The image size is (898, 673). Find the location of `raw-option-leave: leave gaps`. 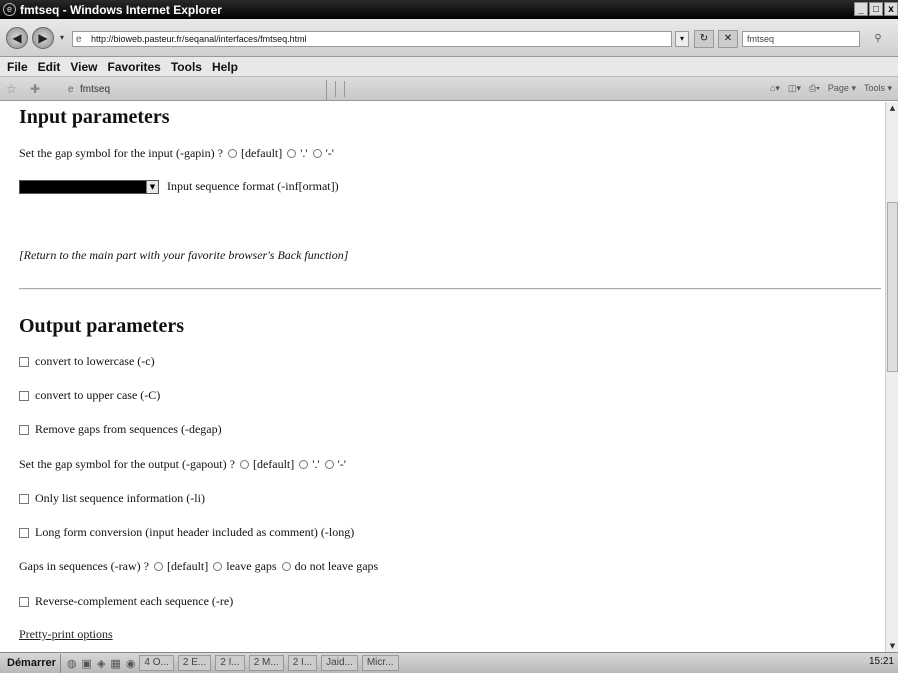

raw-option-leave: leave gaps is located at coordinates (251, 566).